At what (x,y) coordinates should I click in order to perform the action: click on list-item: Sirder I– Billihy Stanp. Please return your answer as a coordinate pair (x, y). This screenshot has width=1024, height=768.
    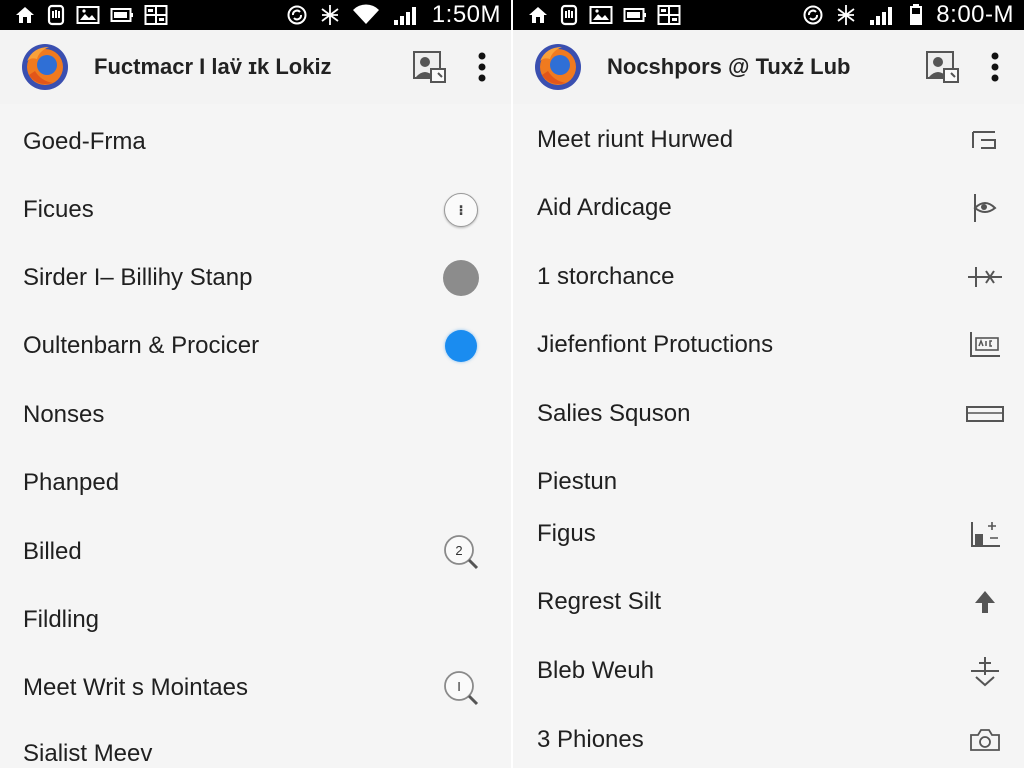
    Looking at the image, I should click on (255, 278).